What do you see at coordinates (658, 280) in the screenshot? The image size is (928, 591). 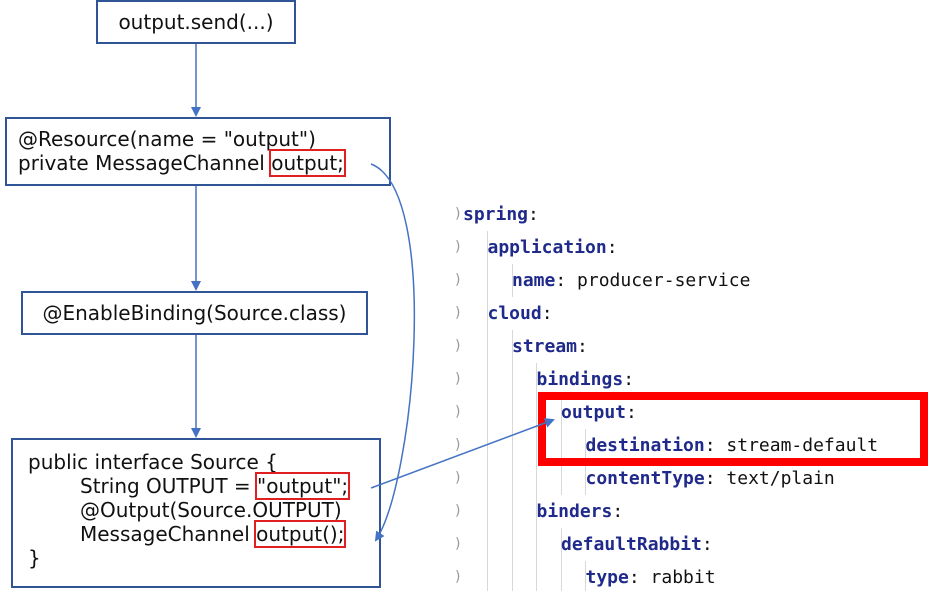 I see `yaml-value: producer-service` at bounding box center [658, 280].